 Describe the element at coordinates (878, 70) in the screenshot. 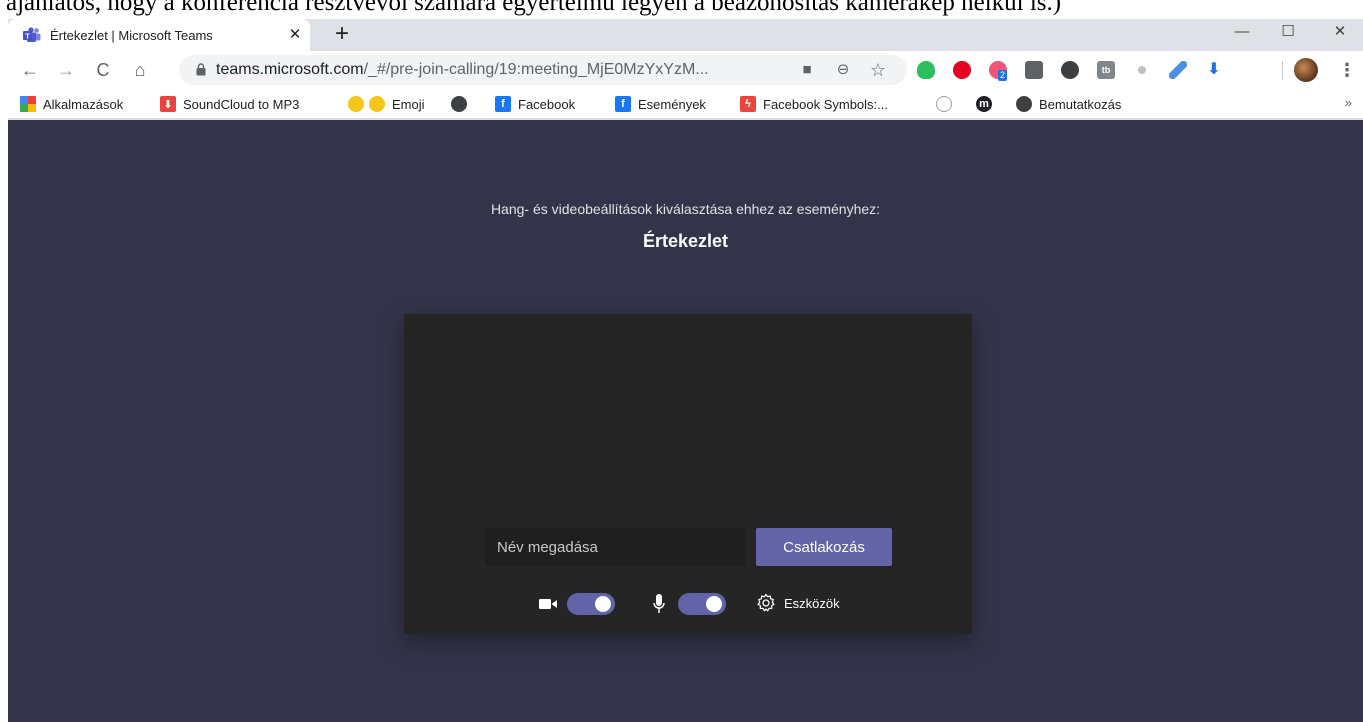

I see `bookmark-star-icon: ☆` at that location.